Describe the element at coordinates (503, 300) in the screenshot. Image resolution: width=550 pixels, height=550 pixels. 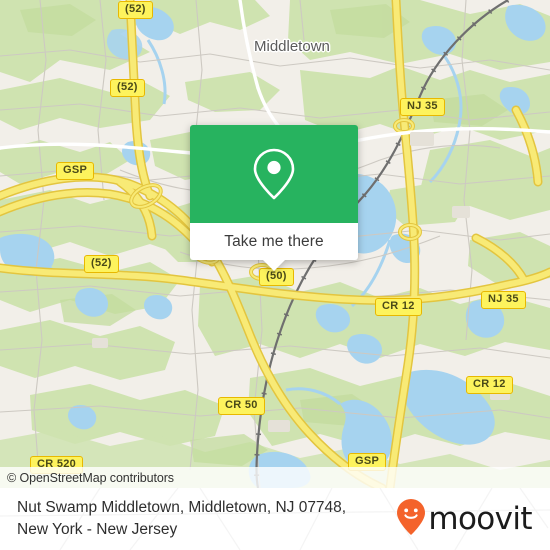
I see `road-shield-nj35-right: NJ 35` at that location.